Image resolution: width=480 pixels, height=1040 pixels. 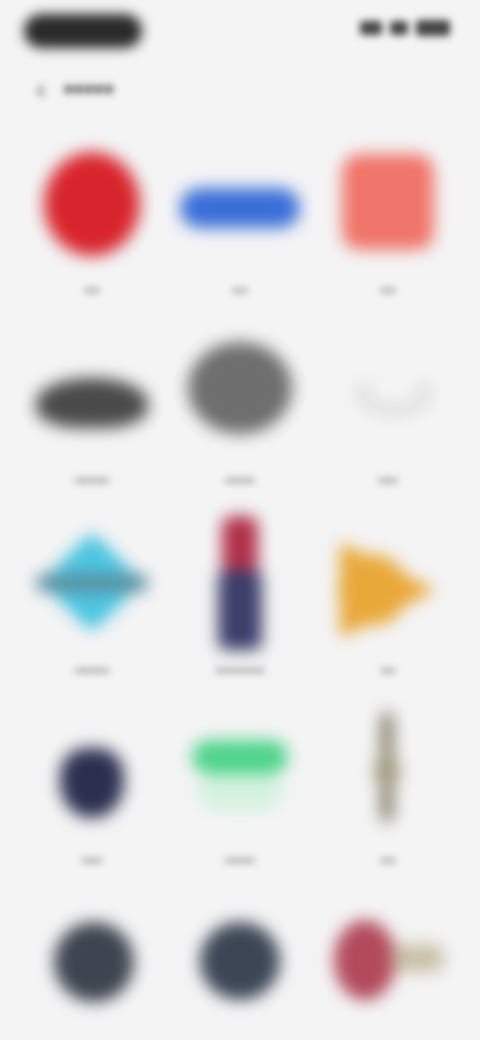 I want to click on battery-icon, so click(x=433, y=28).